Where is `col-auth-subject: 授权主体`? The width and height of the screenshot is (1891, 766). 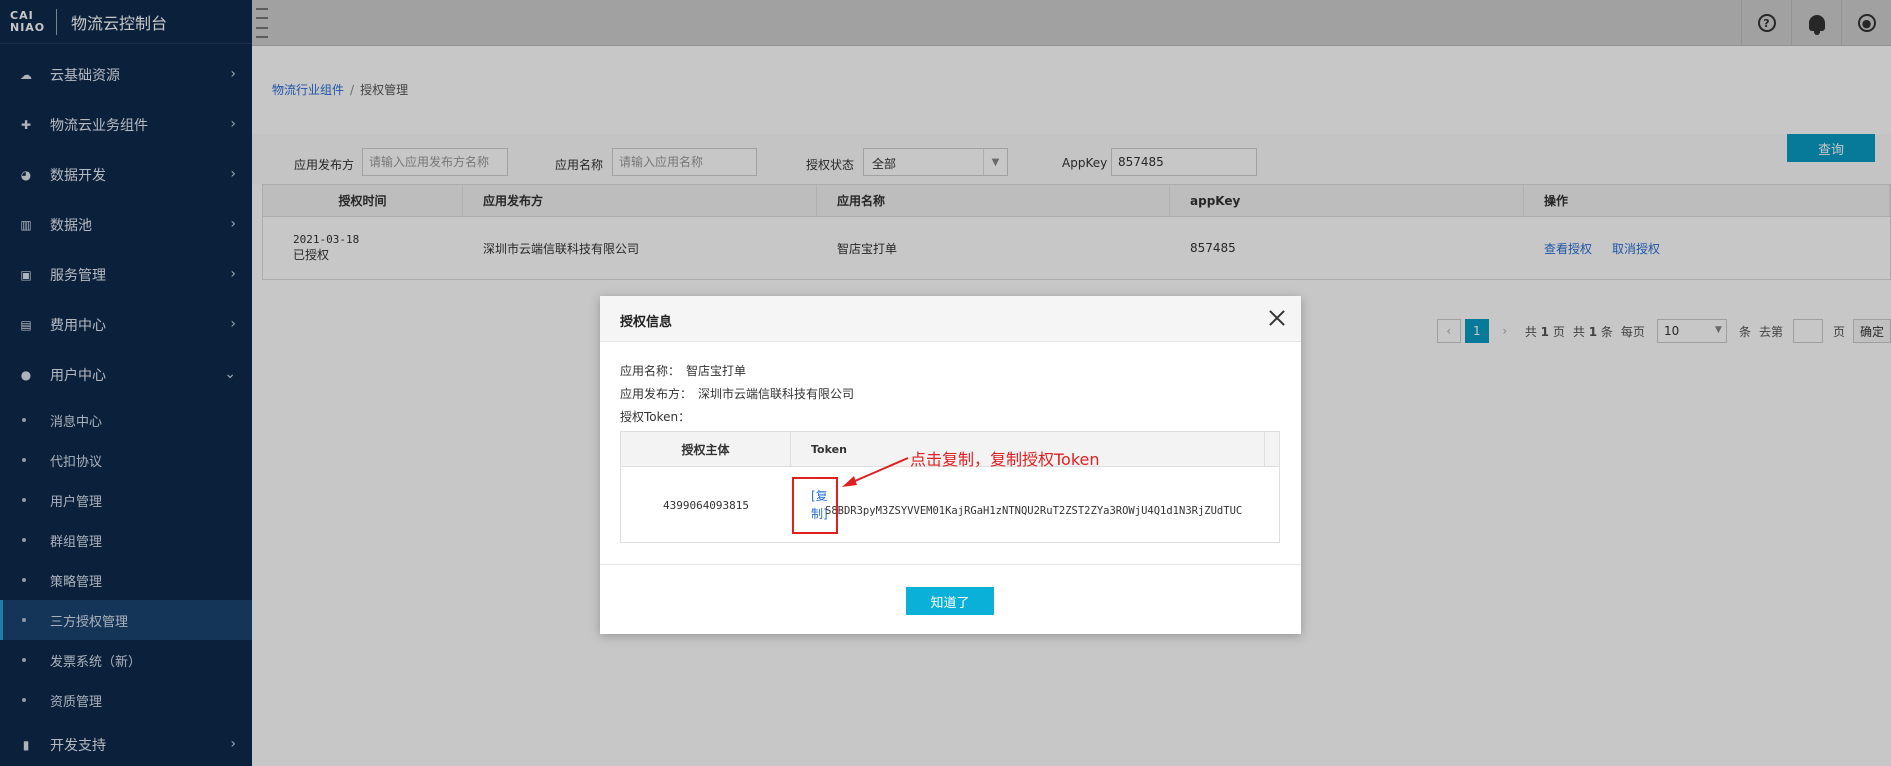 col-auth-subject: 授权主体 is located at coordinates (706, 449).